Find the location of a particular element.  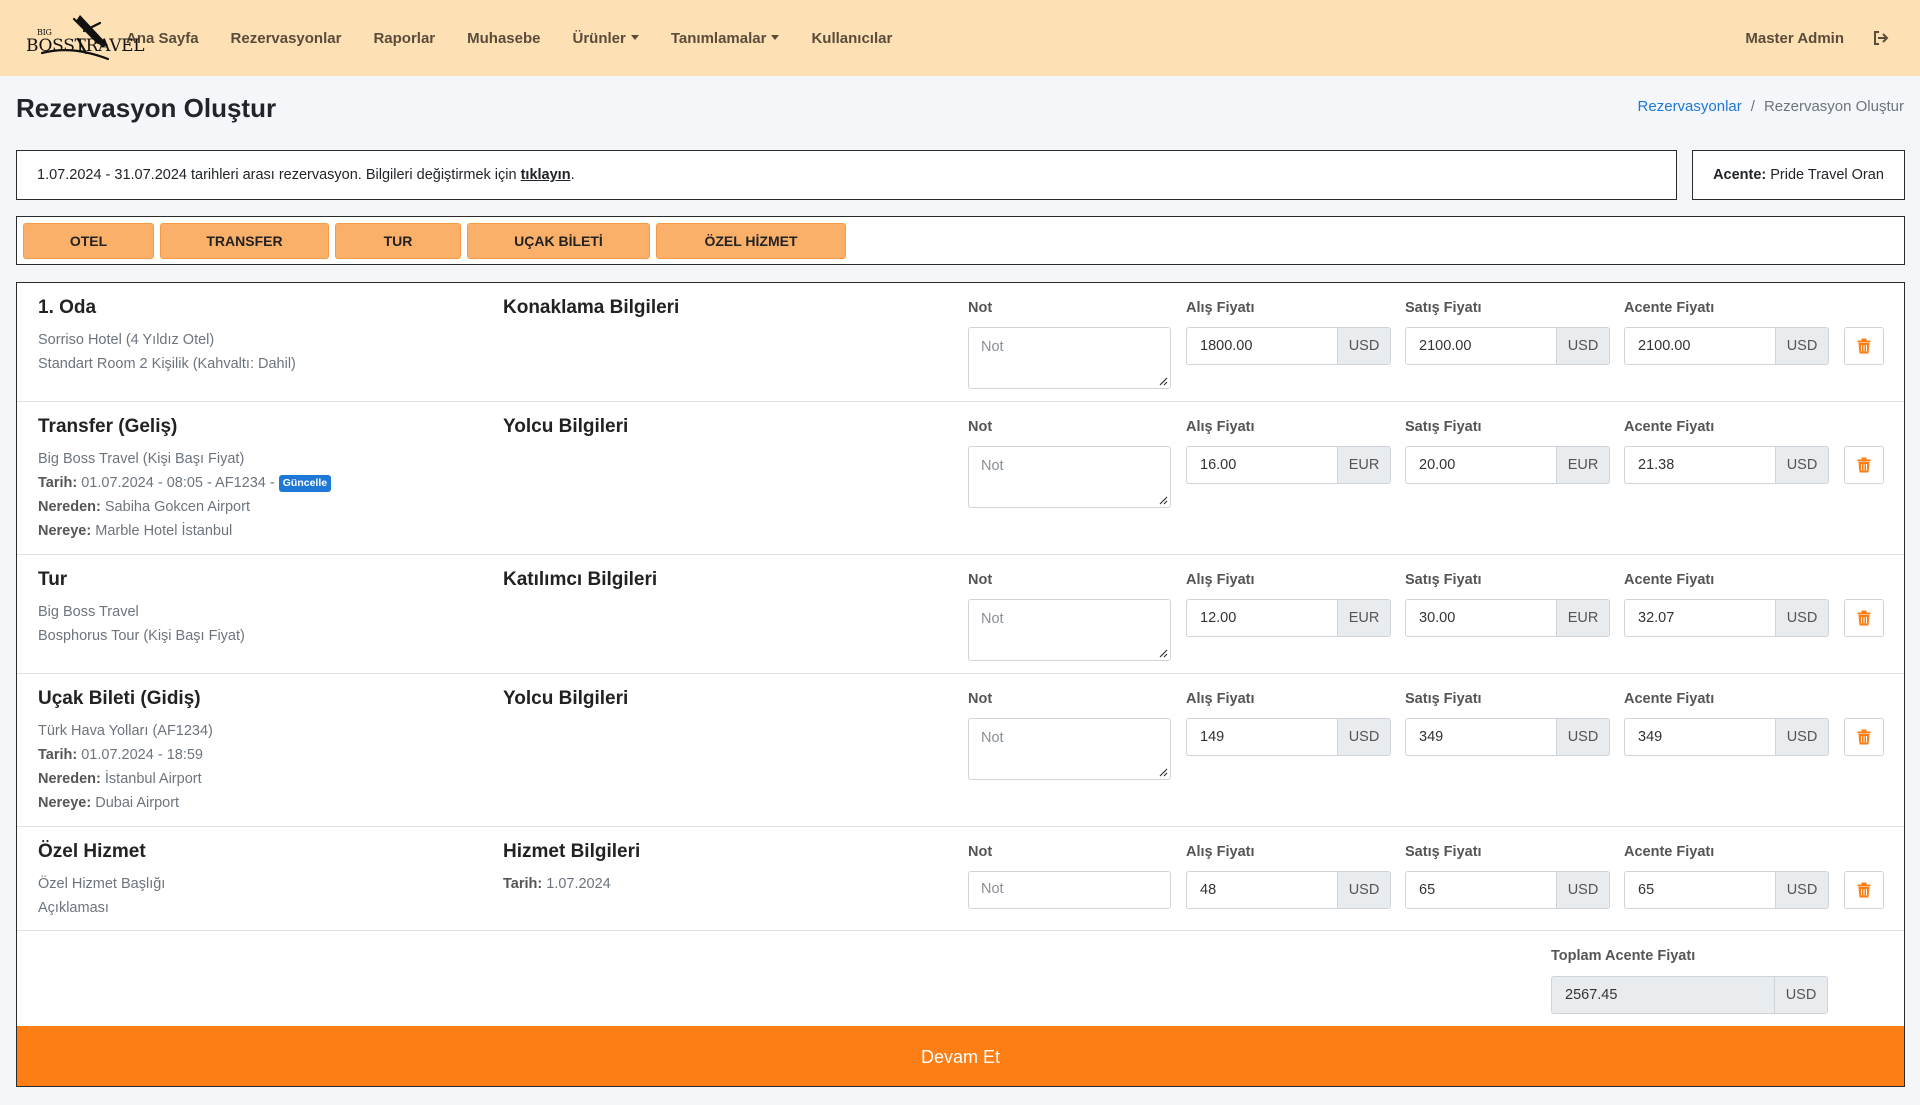

info-section-title: Konaklama Bilgileri is located at coordinates (723, 308).